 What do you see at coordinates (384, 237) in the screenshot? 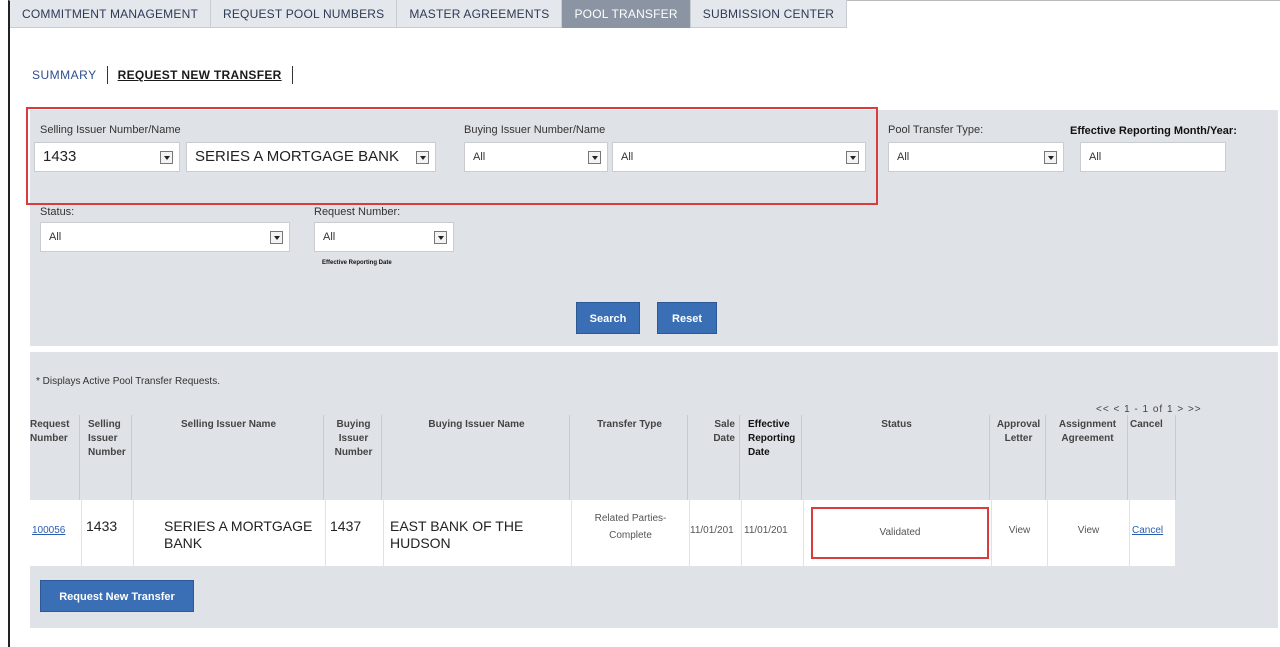
I see `request-number-select: All` at bounding box center [384, 237].